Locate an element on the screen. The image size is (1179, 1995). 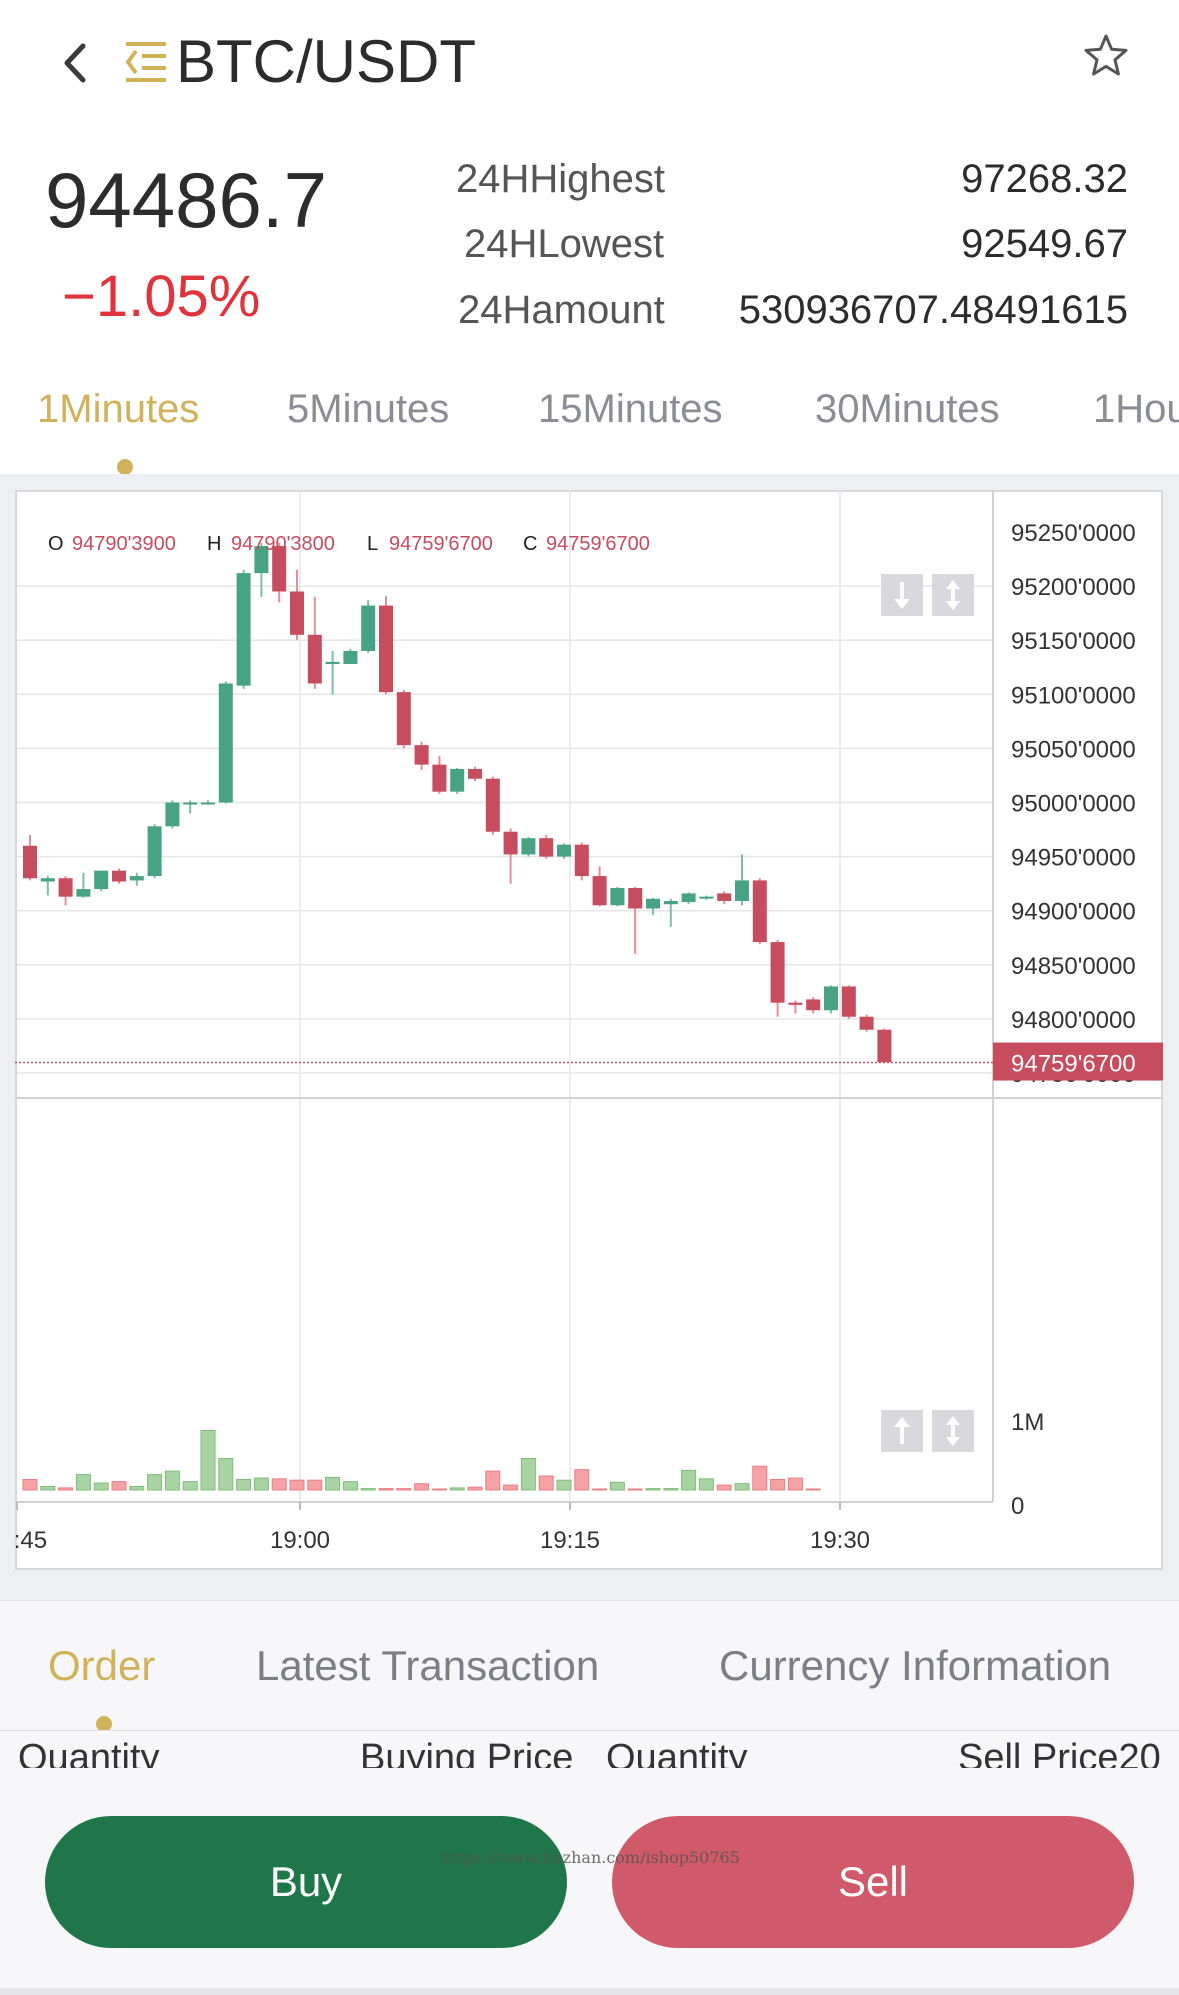
price-axis-label: 95200'0000 is located at coordinates (1073, 587).